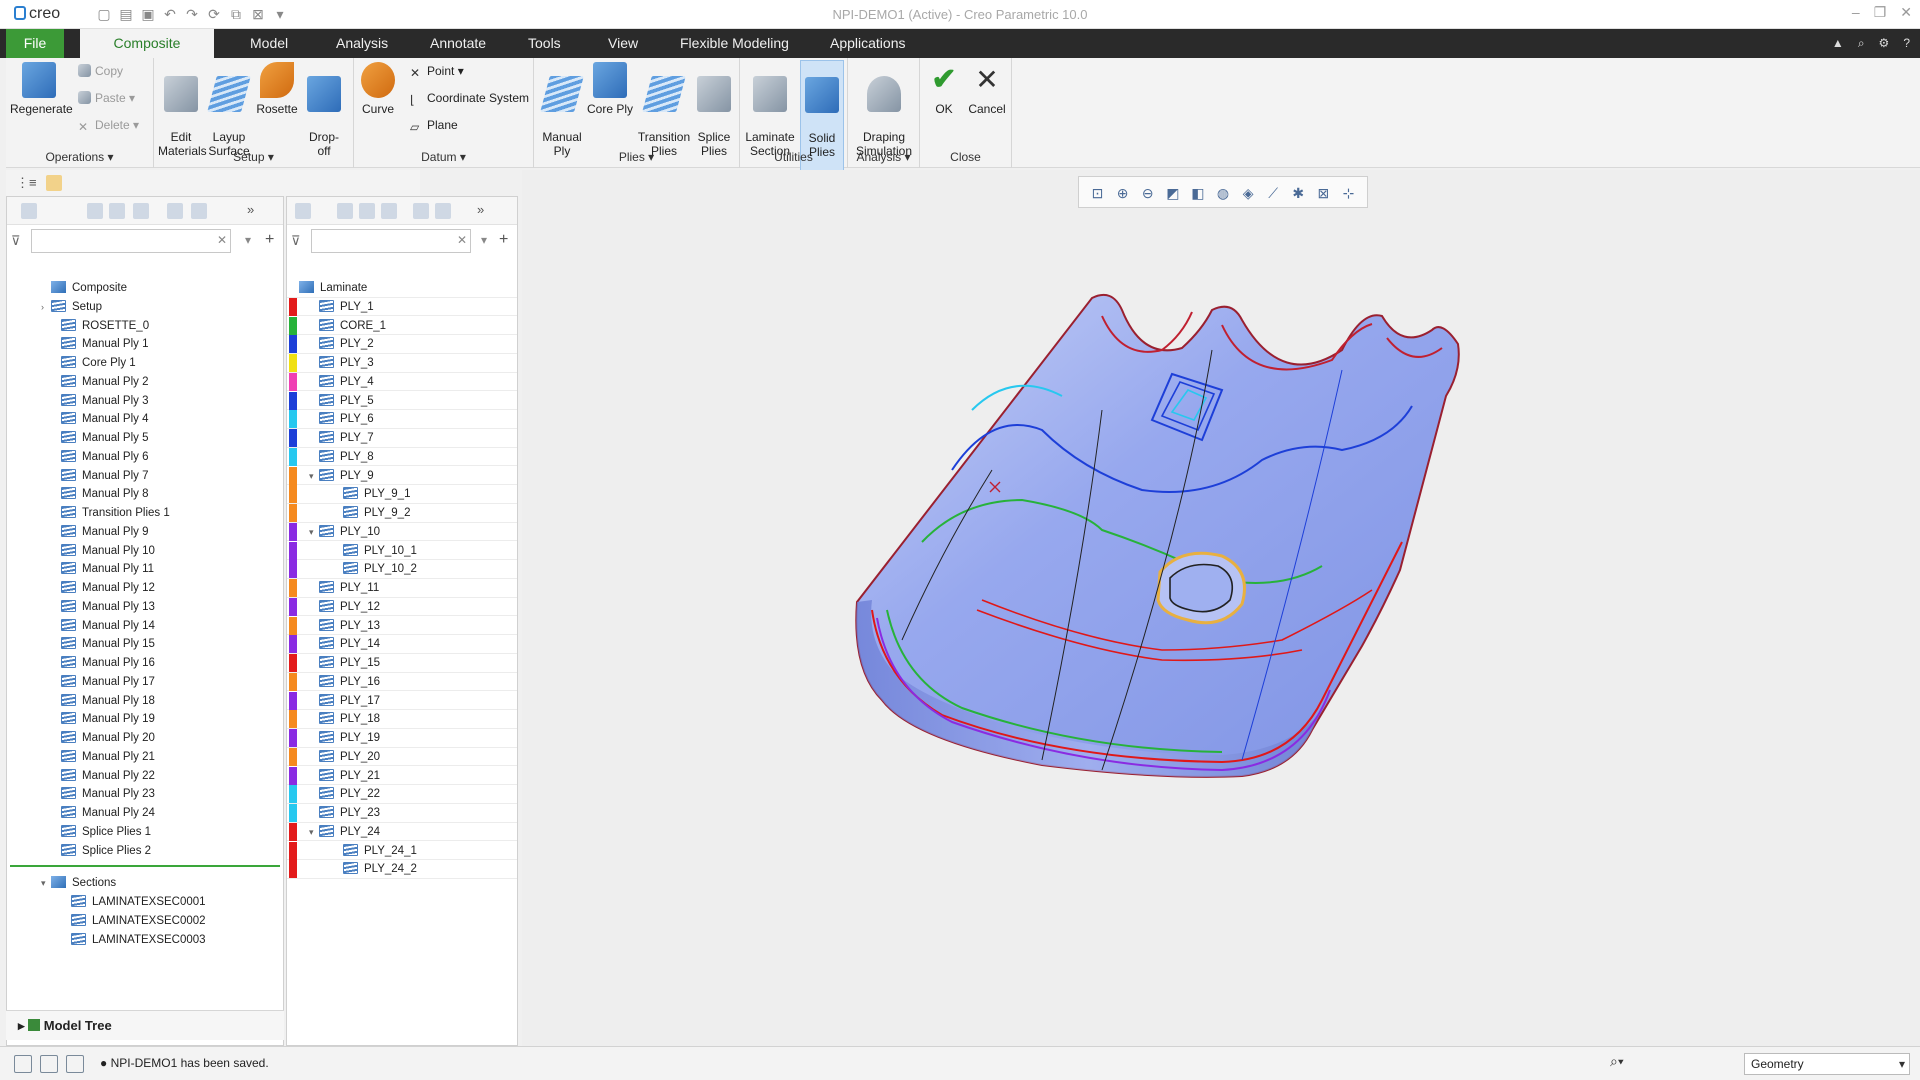 The image size is (1920, 1080). What do you see at coordinates (1122, 193) in the screenshot?
I see `zoom-in-icon: ⊕` at bounding box center [1122, 193].